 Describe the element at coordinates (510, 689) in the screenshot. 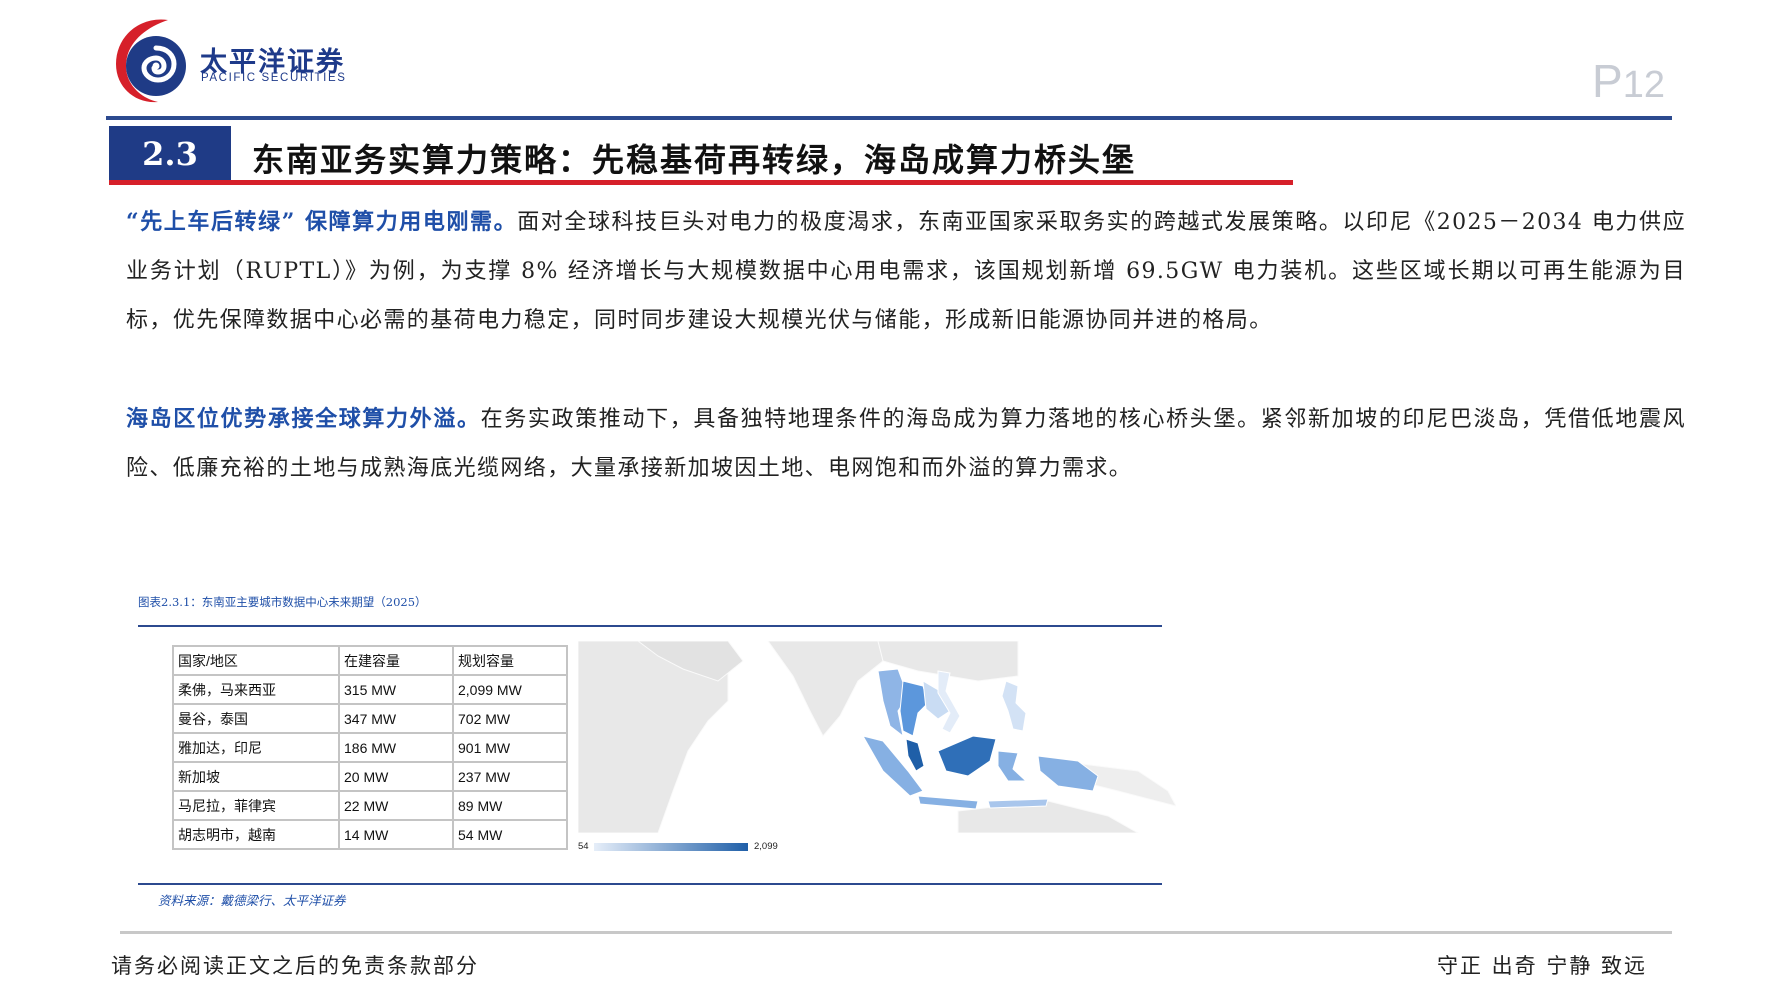

I see `table-cell: 2,099 MW` at that location.